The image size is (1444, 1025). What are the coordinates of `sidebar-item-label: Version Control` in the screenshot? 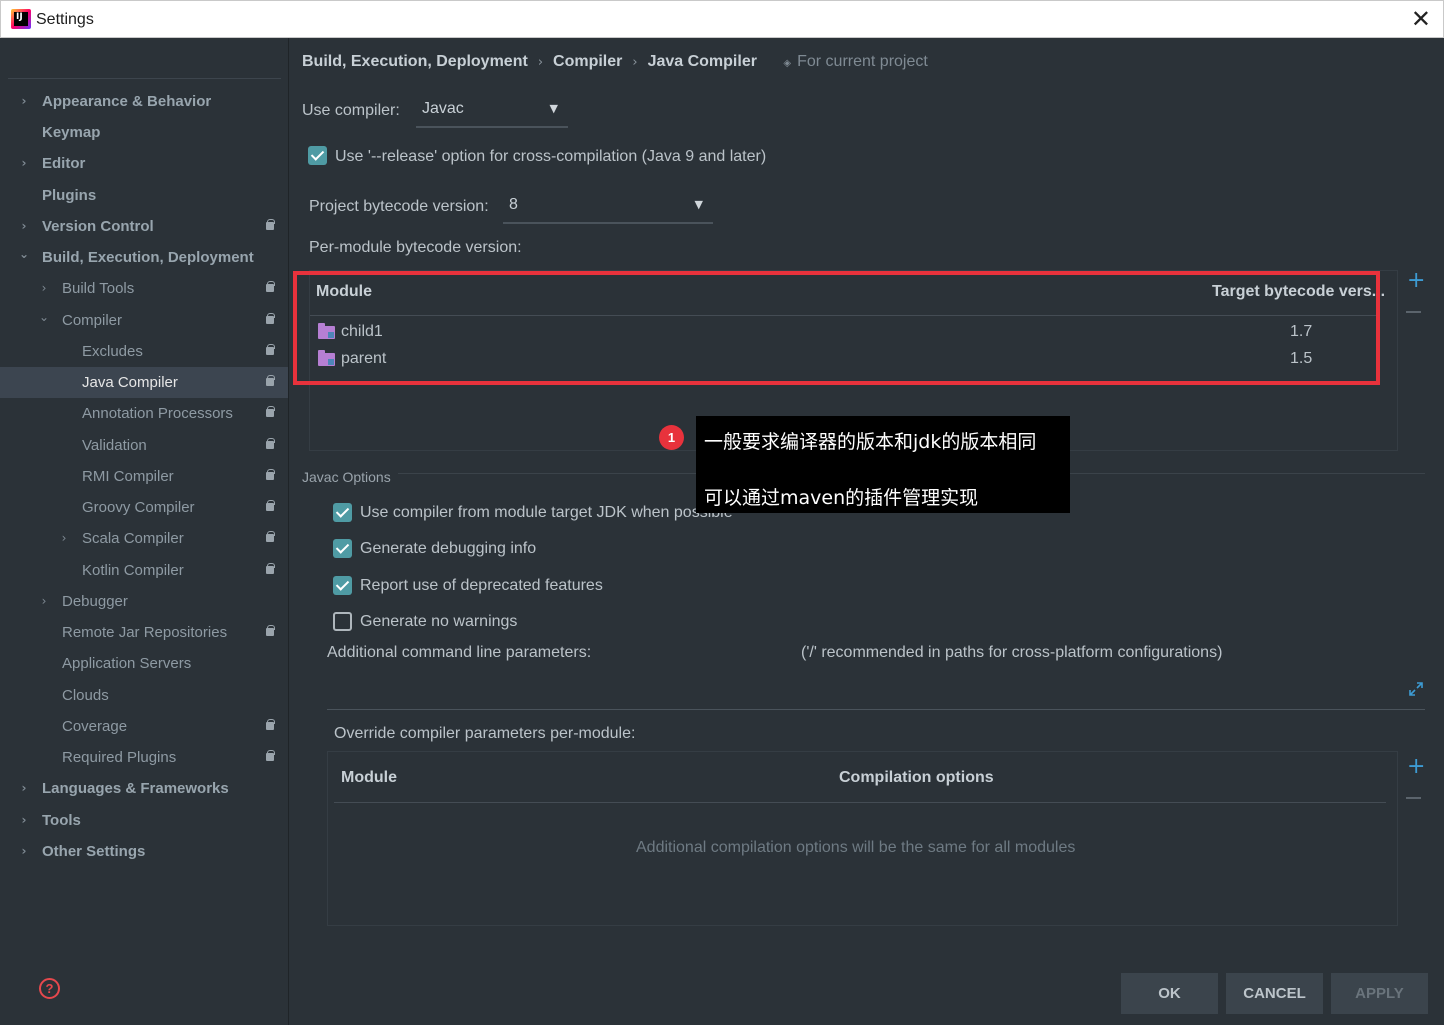 It's located at (98, 226).